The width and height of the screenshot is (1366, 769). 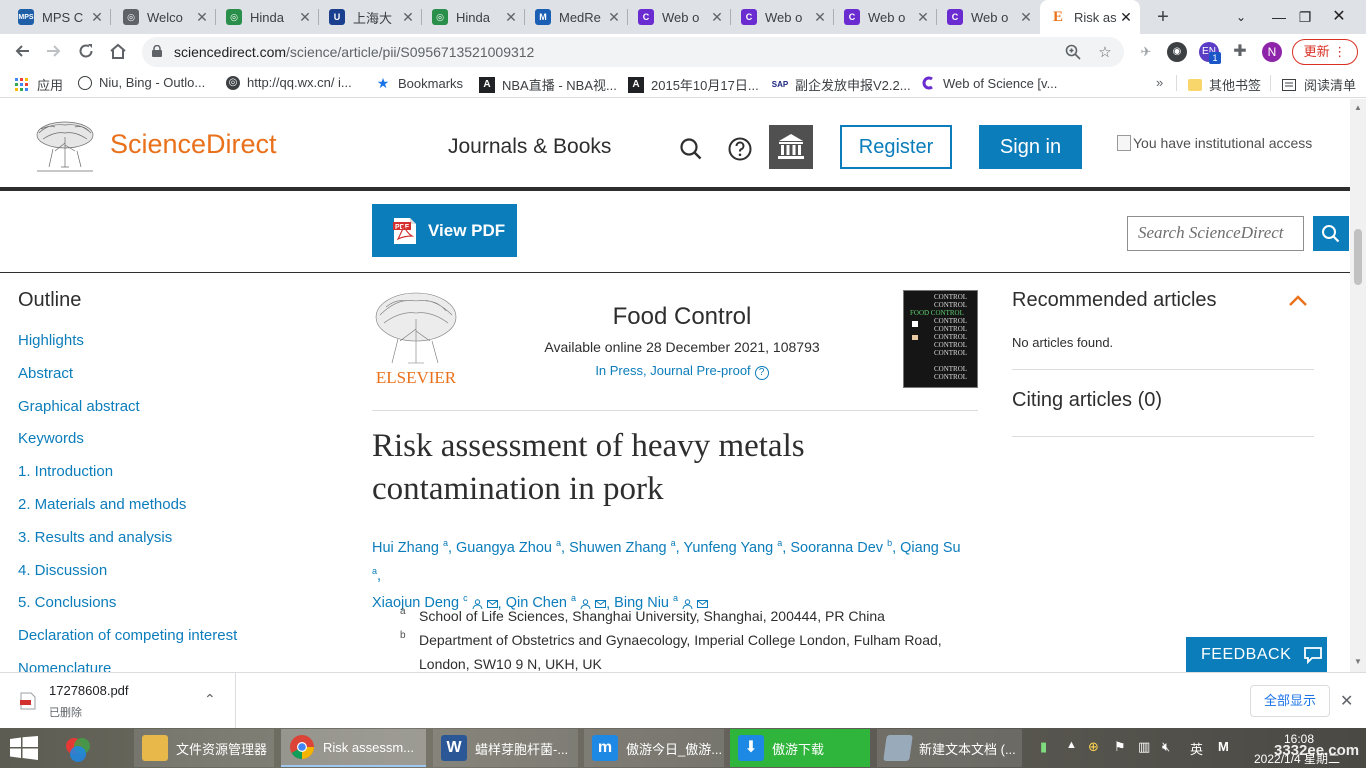 I want to click on author-link: Sooranna Dev b, so click(x=841, y=547).